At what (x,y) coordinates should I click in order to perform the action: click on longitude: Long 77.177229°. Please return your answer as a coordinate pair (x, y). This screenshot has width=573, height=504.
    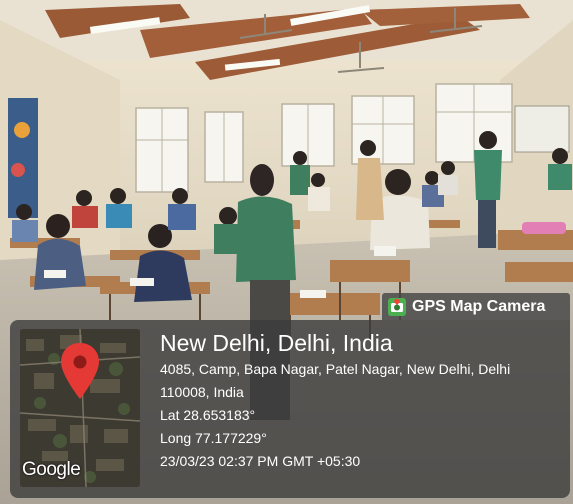
    Looking at the image, I should click on (213, 438).